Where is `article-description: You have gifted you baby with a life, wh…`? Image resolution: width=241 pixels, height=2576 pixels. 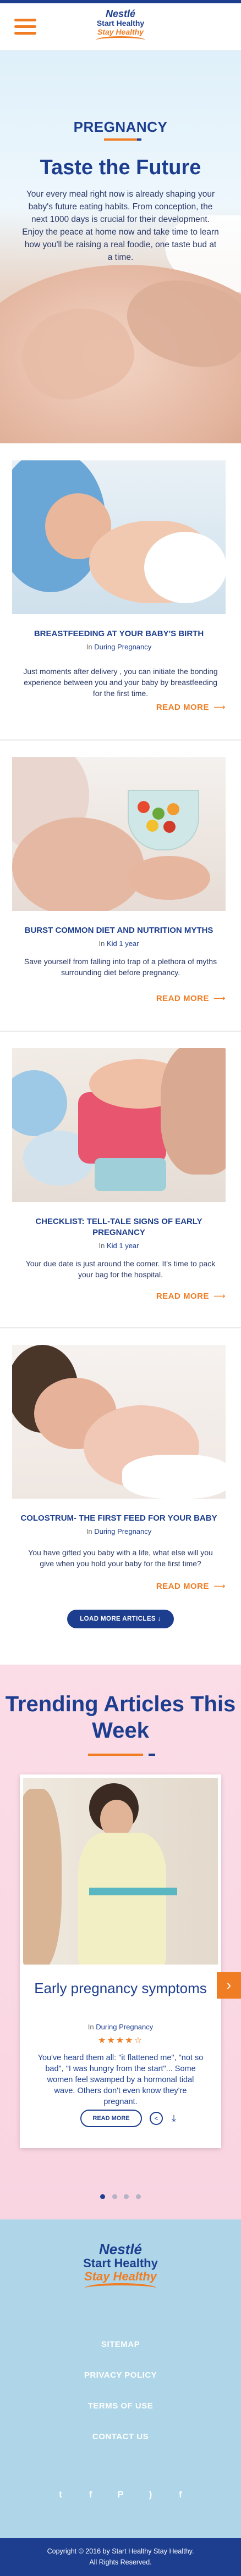
article-description: You have gifted you baby with a life, wh… is located at coordinates (121, 1558).